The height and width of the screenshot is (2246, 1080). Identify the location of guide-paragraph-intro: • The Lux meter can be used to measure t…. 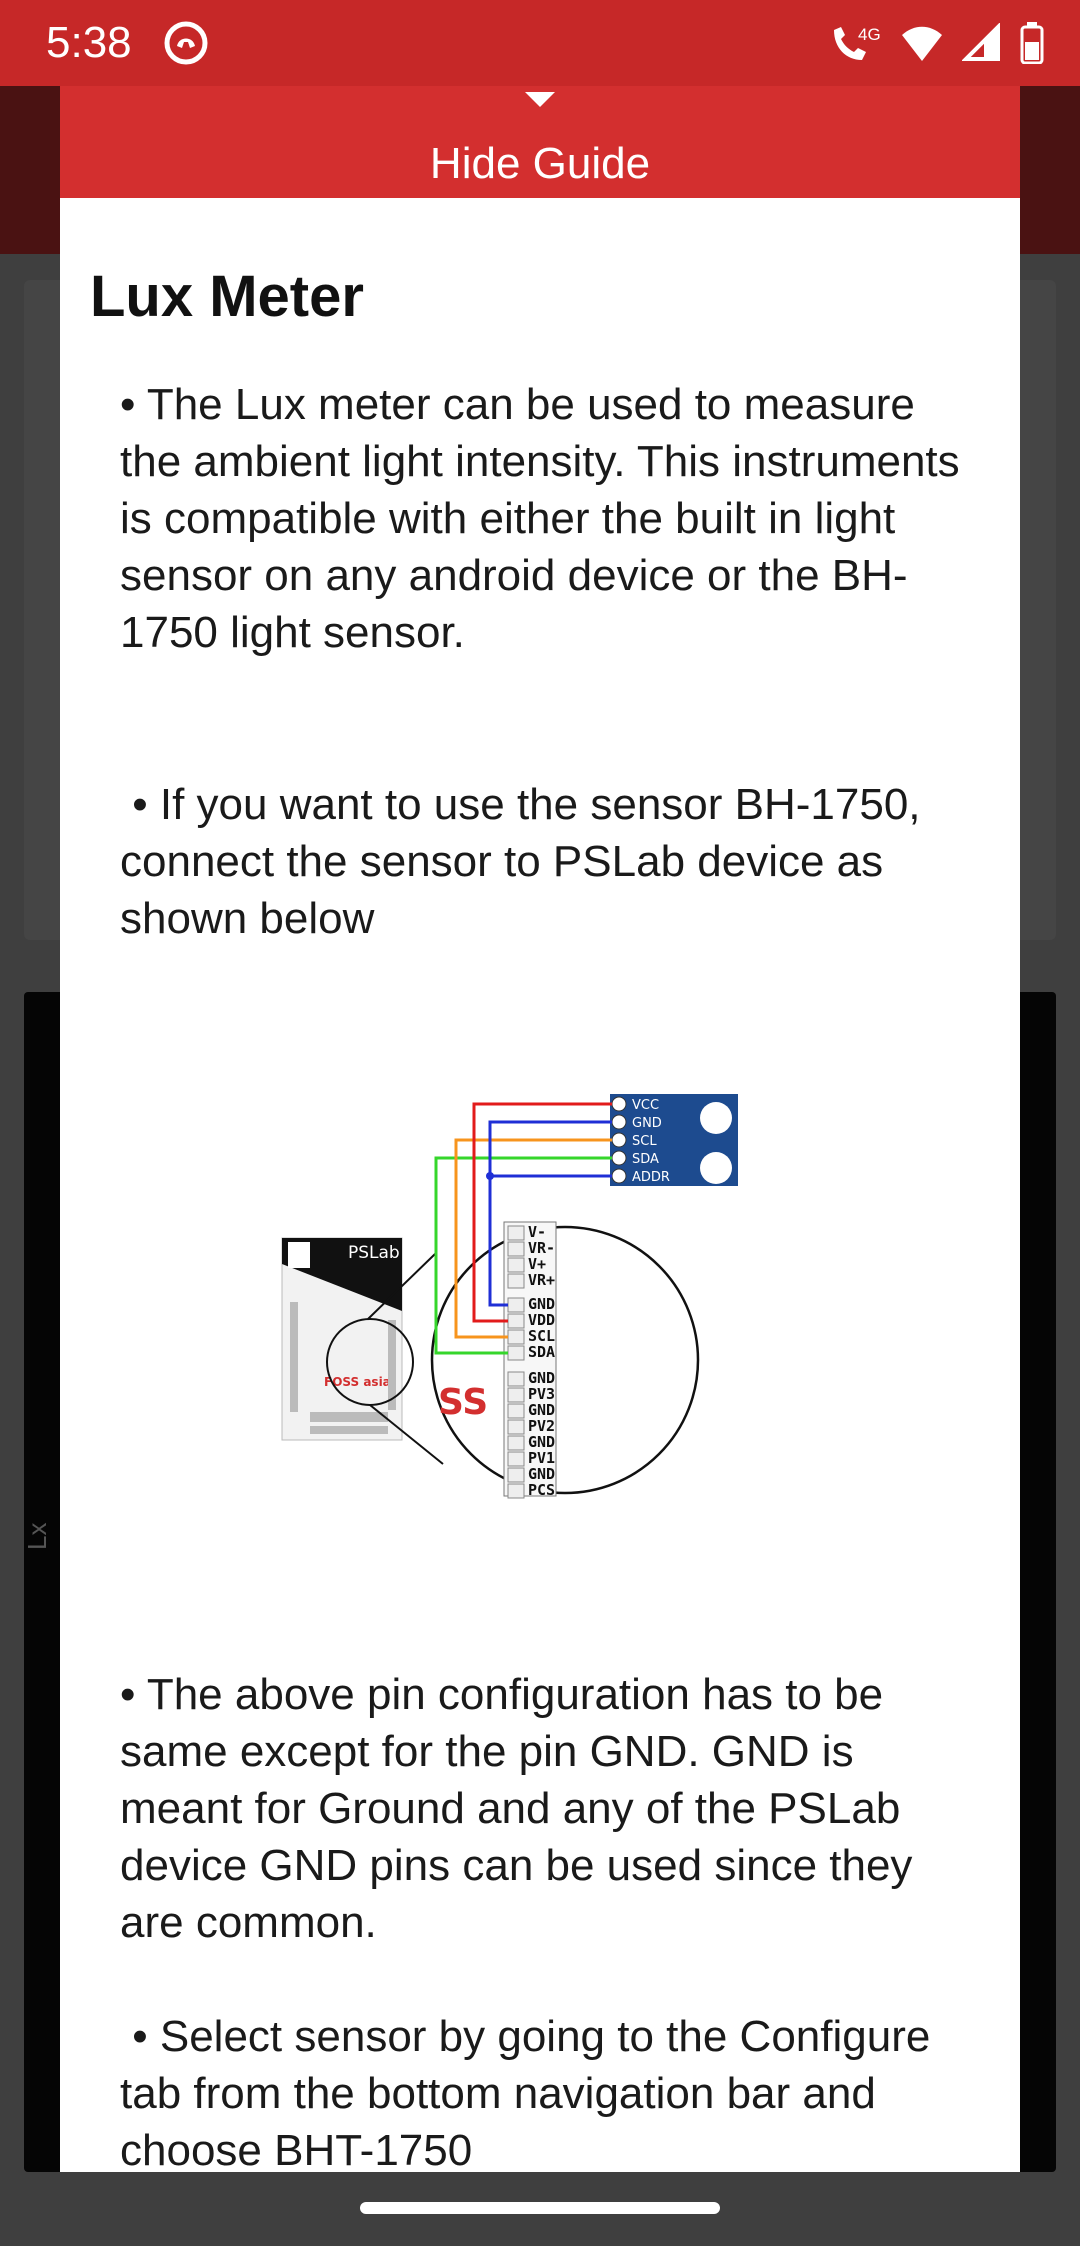
(540, 518).